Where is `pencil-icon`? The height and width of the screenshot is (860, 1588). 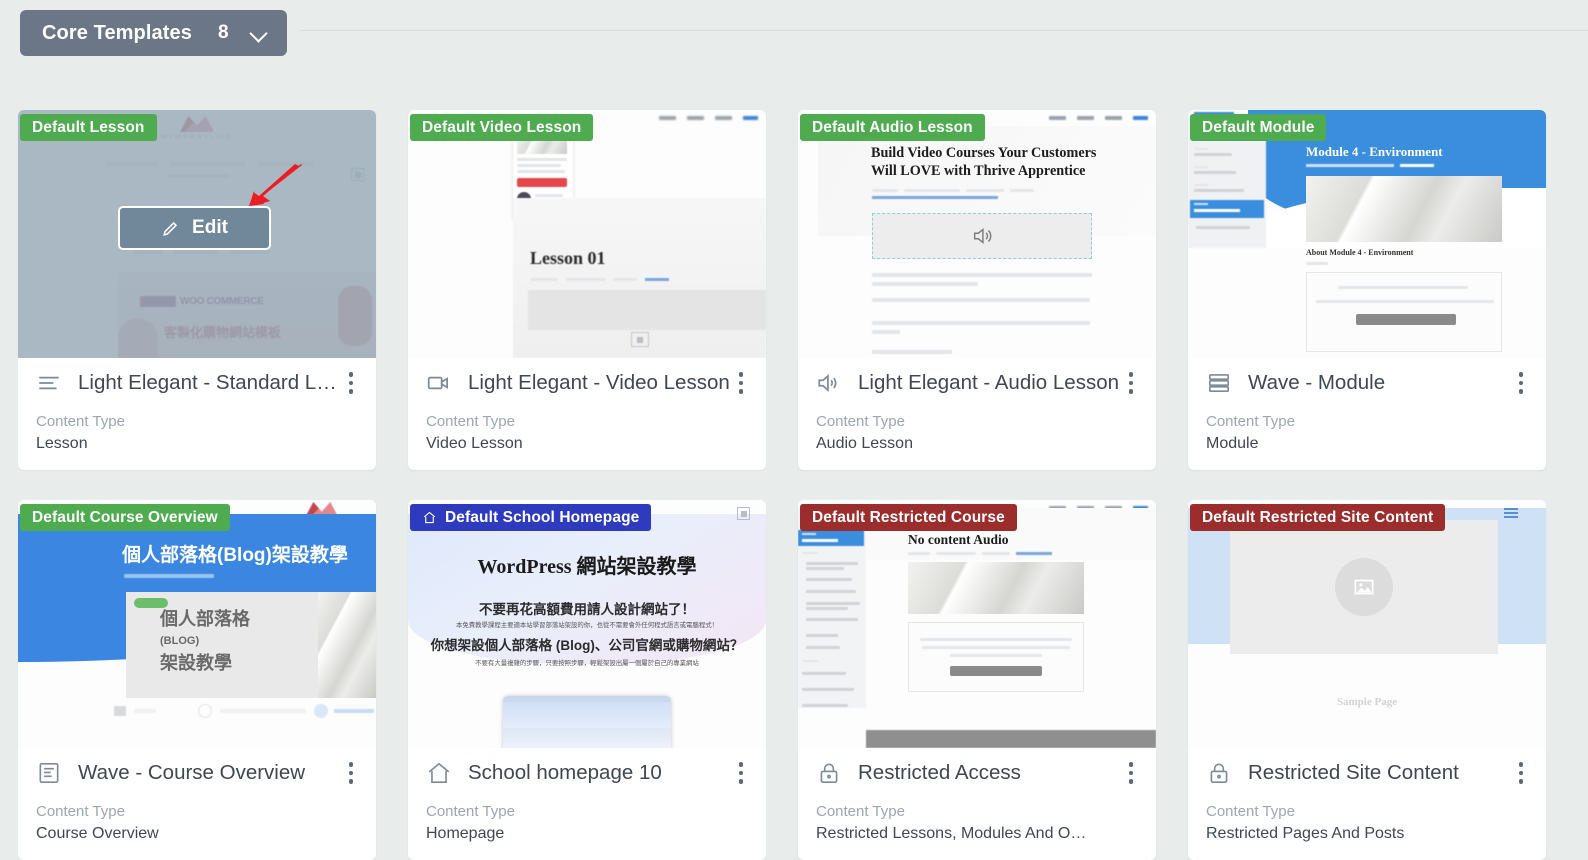
pencil-icon is located at coordinates (170, 228).